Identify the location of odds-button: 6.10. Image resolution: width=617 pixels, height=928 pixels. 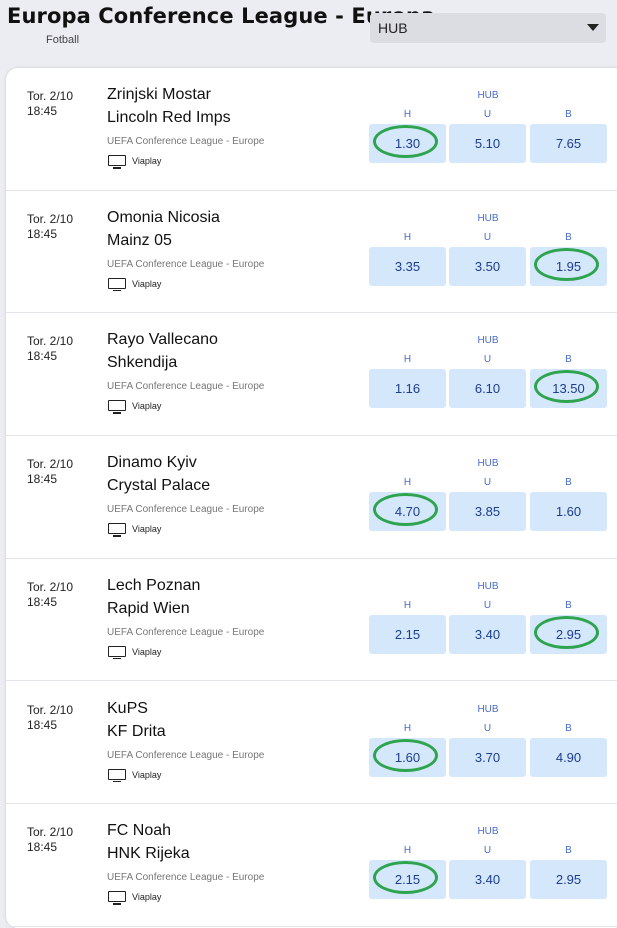
(487, 389).